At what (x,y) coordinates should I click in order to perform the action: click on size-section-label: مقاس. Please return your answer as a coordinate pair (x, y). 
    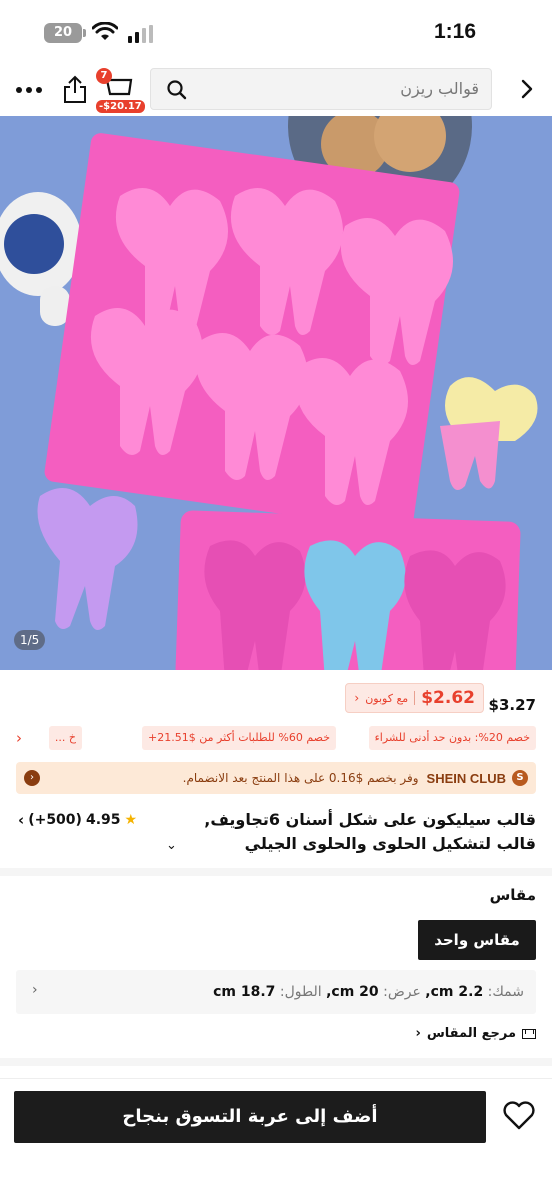
    Looking at the image, I should click on (512, 895).